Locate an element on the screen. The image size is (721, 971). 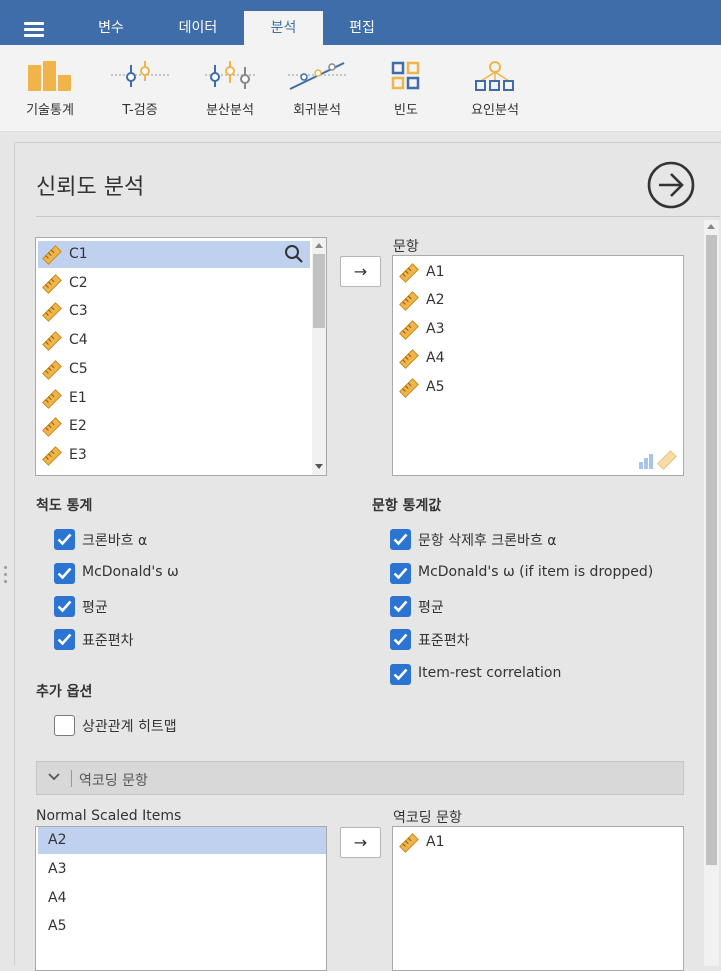
normal-items-list: A2 A3 A4 A5 is located at coordinates (181, 898).